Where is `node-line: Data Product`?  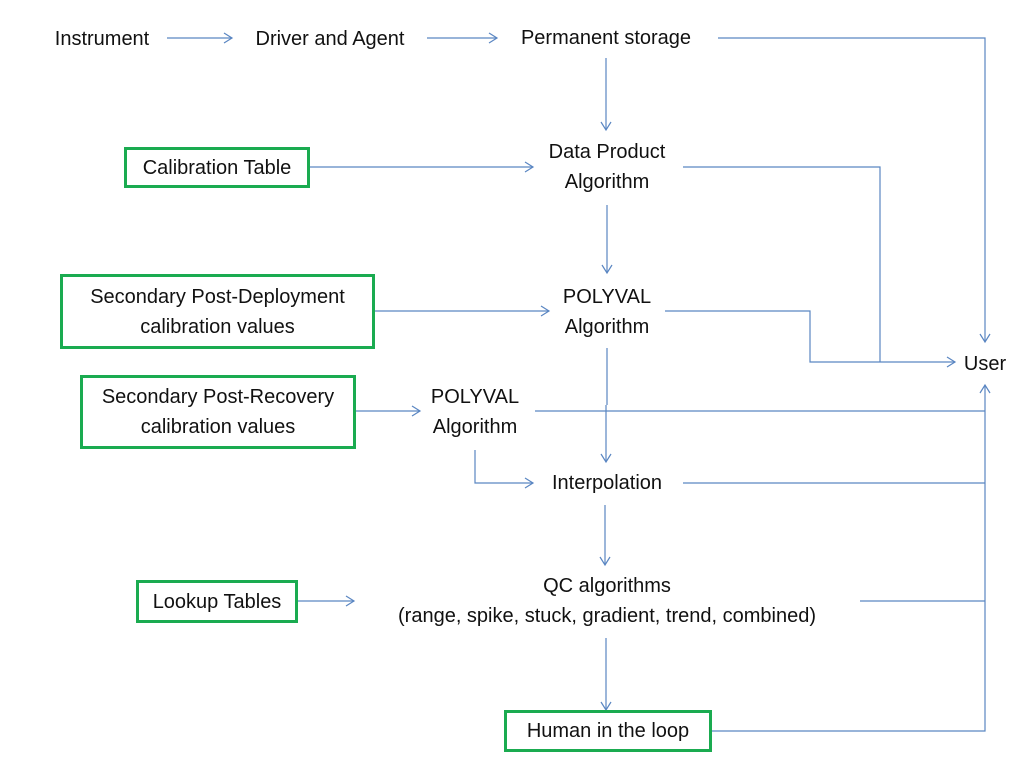 node-line: Data Product is located at coordinates (607, 152).